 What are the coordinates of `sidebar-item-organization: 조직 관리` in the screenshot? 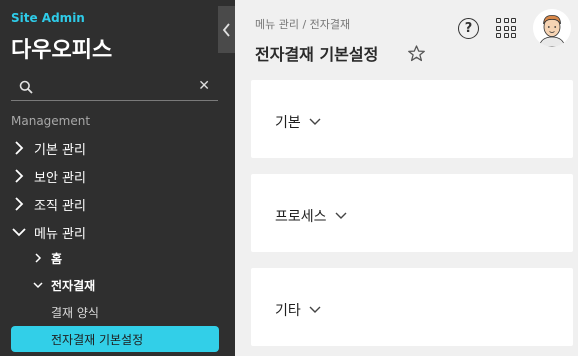 It's located at (117, 204).